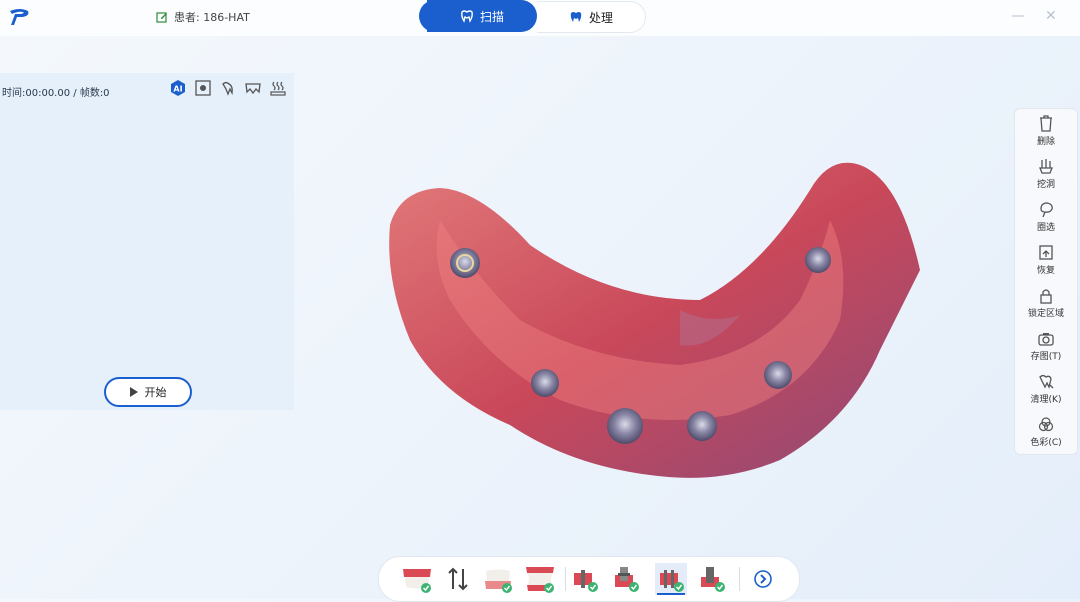 The height and width of the screenshot is (602, 1080). I want to click on lasso-button: 圈选, so click(1046, 217).